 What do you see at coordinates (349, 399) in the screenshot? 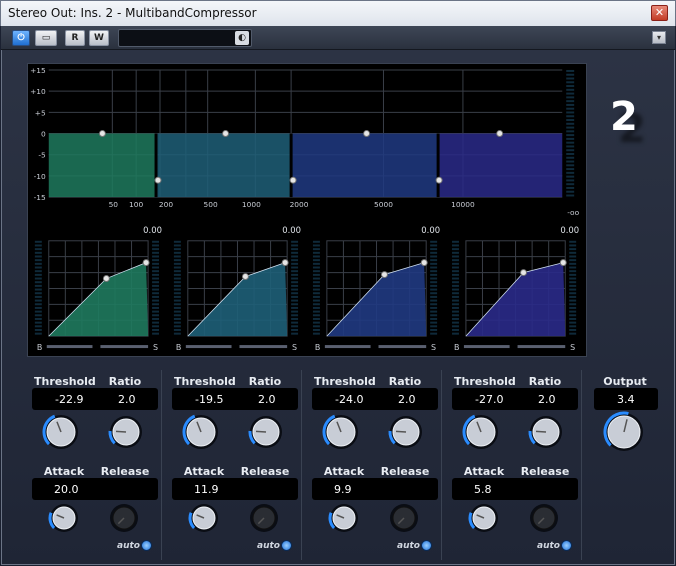
I see `threshold-value: -24.0` at bounding box center [349, 399].